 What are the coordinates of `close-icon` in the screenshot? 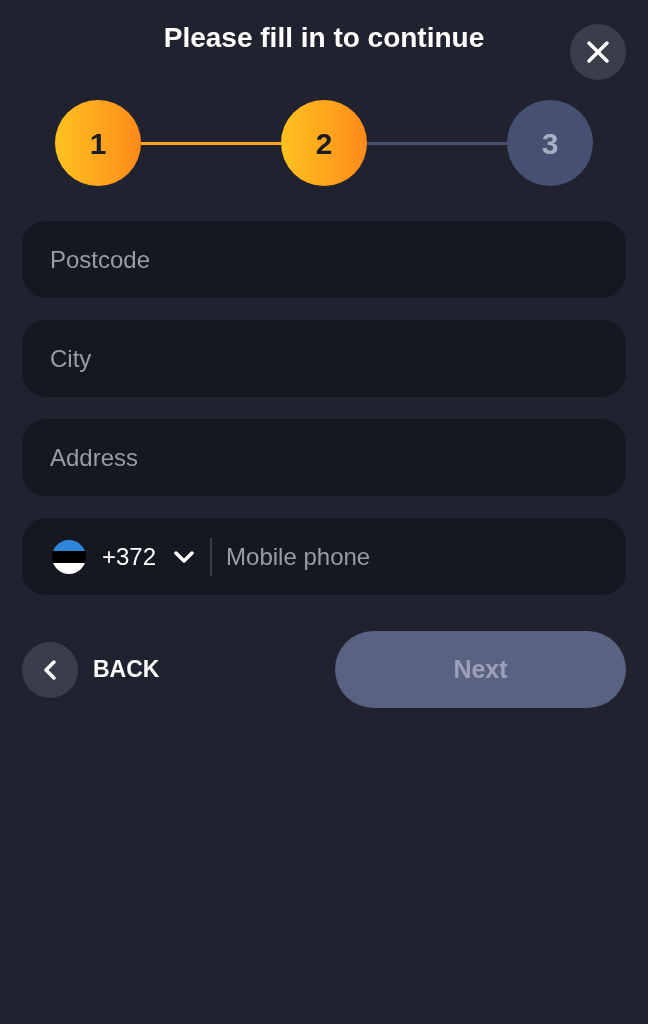 It's located at (598, 52).